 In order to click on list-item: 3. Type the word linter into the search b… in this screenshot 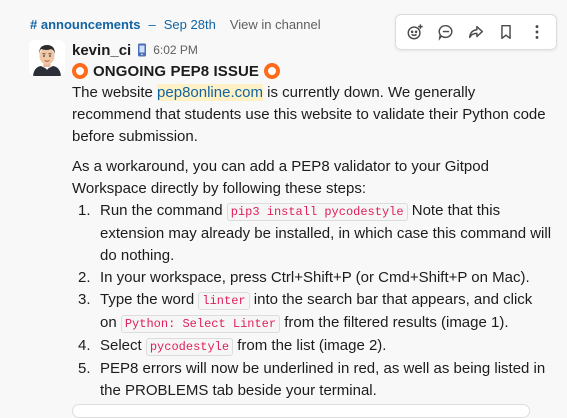, I will do `click(305, 312)`.